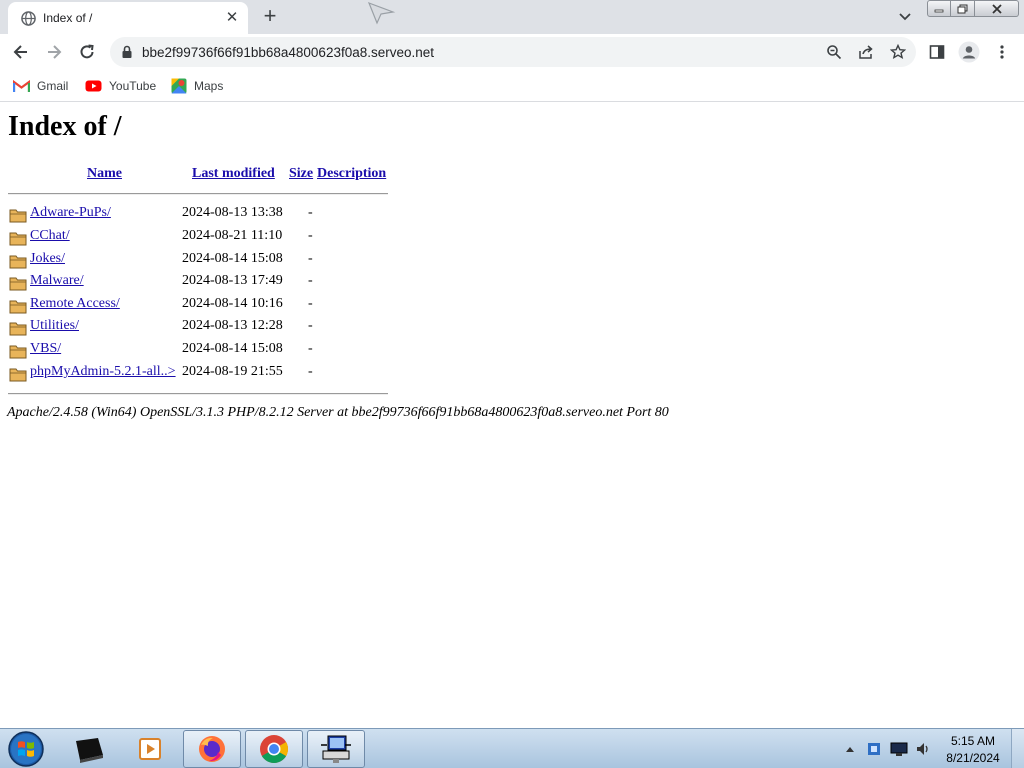 The height and width of the screenshot is (768, 1024). I want to click on table-row: Utilities/ 2024-08-13 12:28 -, so click(203, 328).